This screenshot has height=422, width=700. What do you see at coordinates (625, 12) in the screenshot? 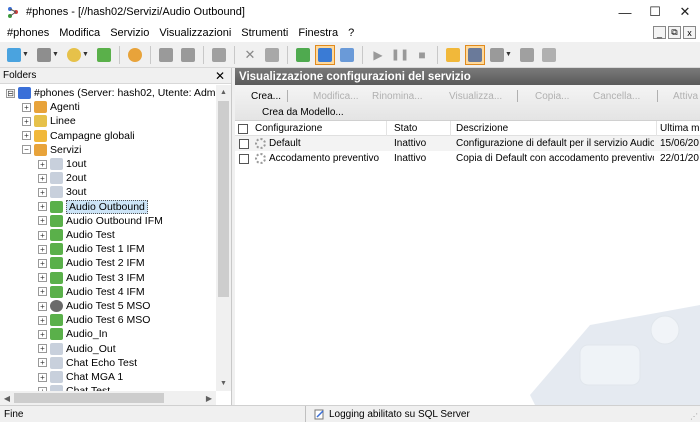
I see `minimize-button: —` at bounding box center [625, 12].